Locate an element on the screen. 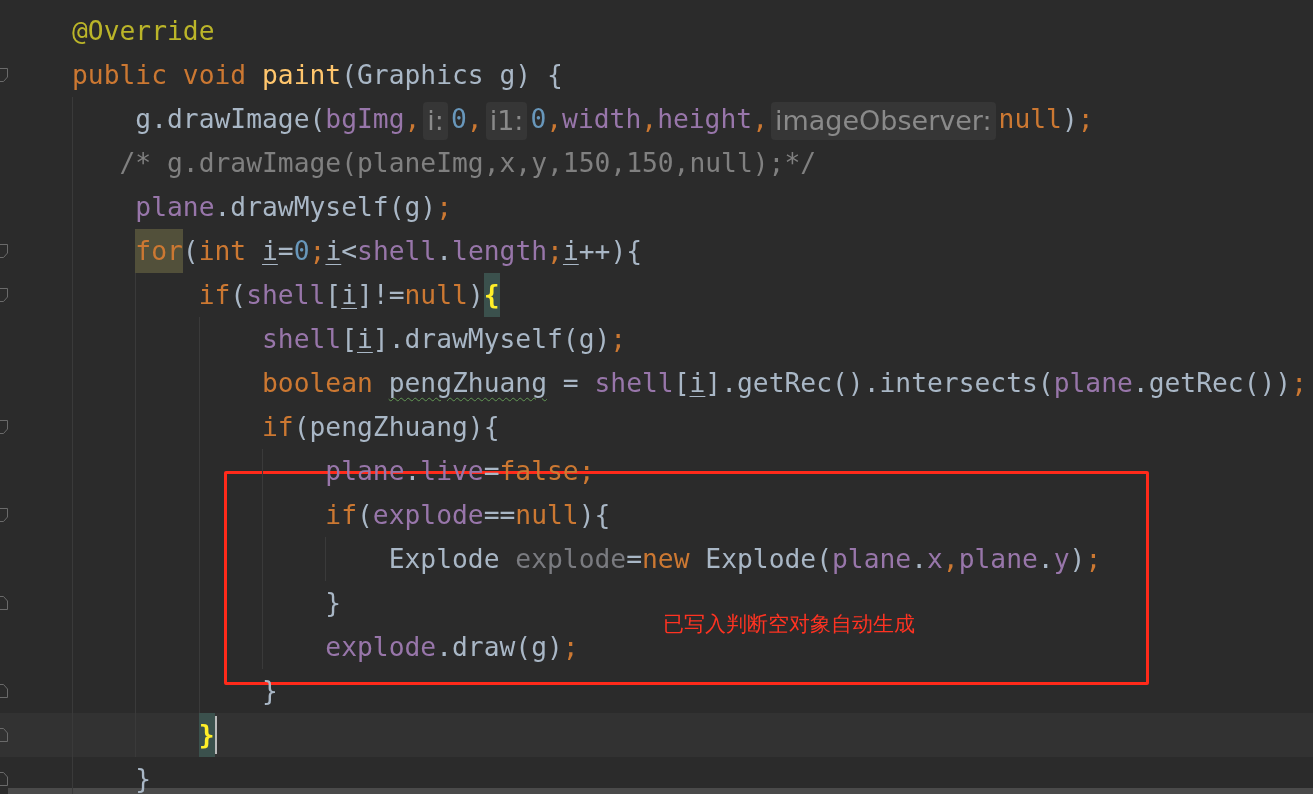 The image size is (1313, 794). code-line: for(int i=0;i<shell.length;i++){ is located at coordinates (389, 251).